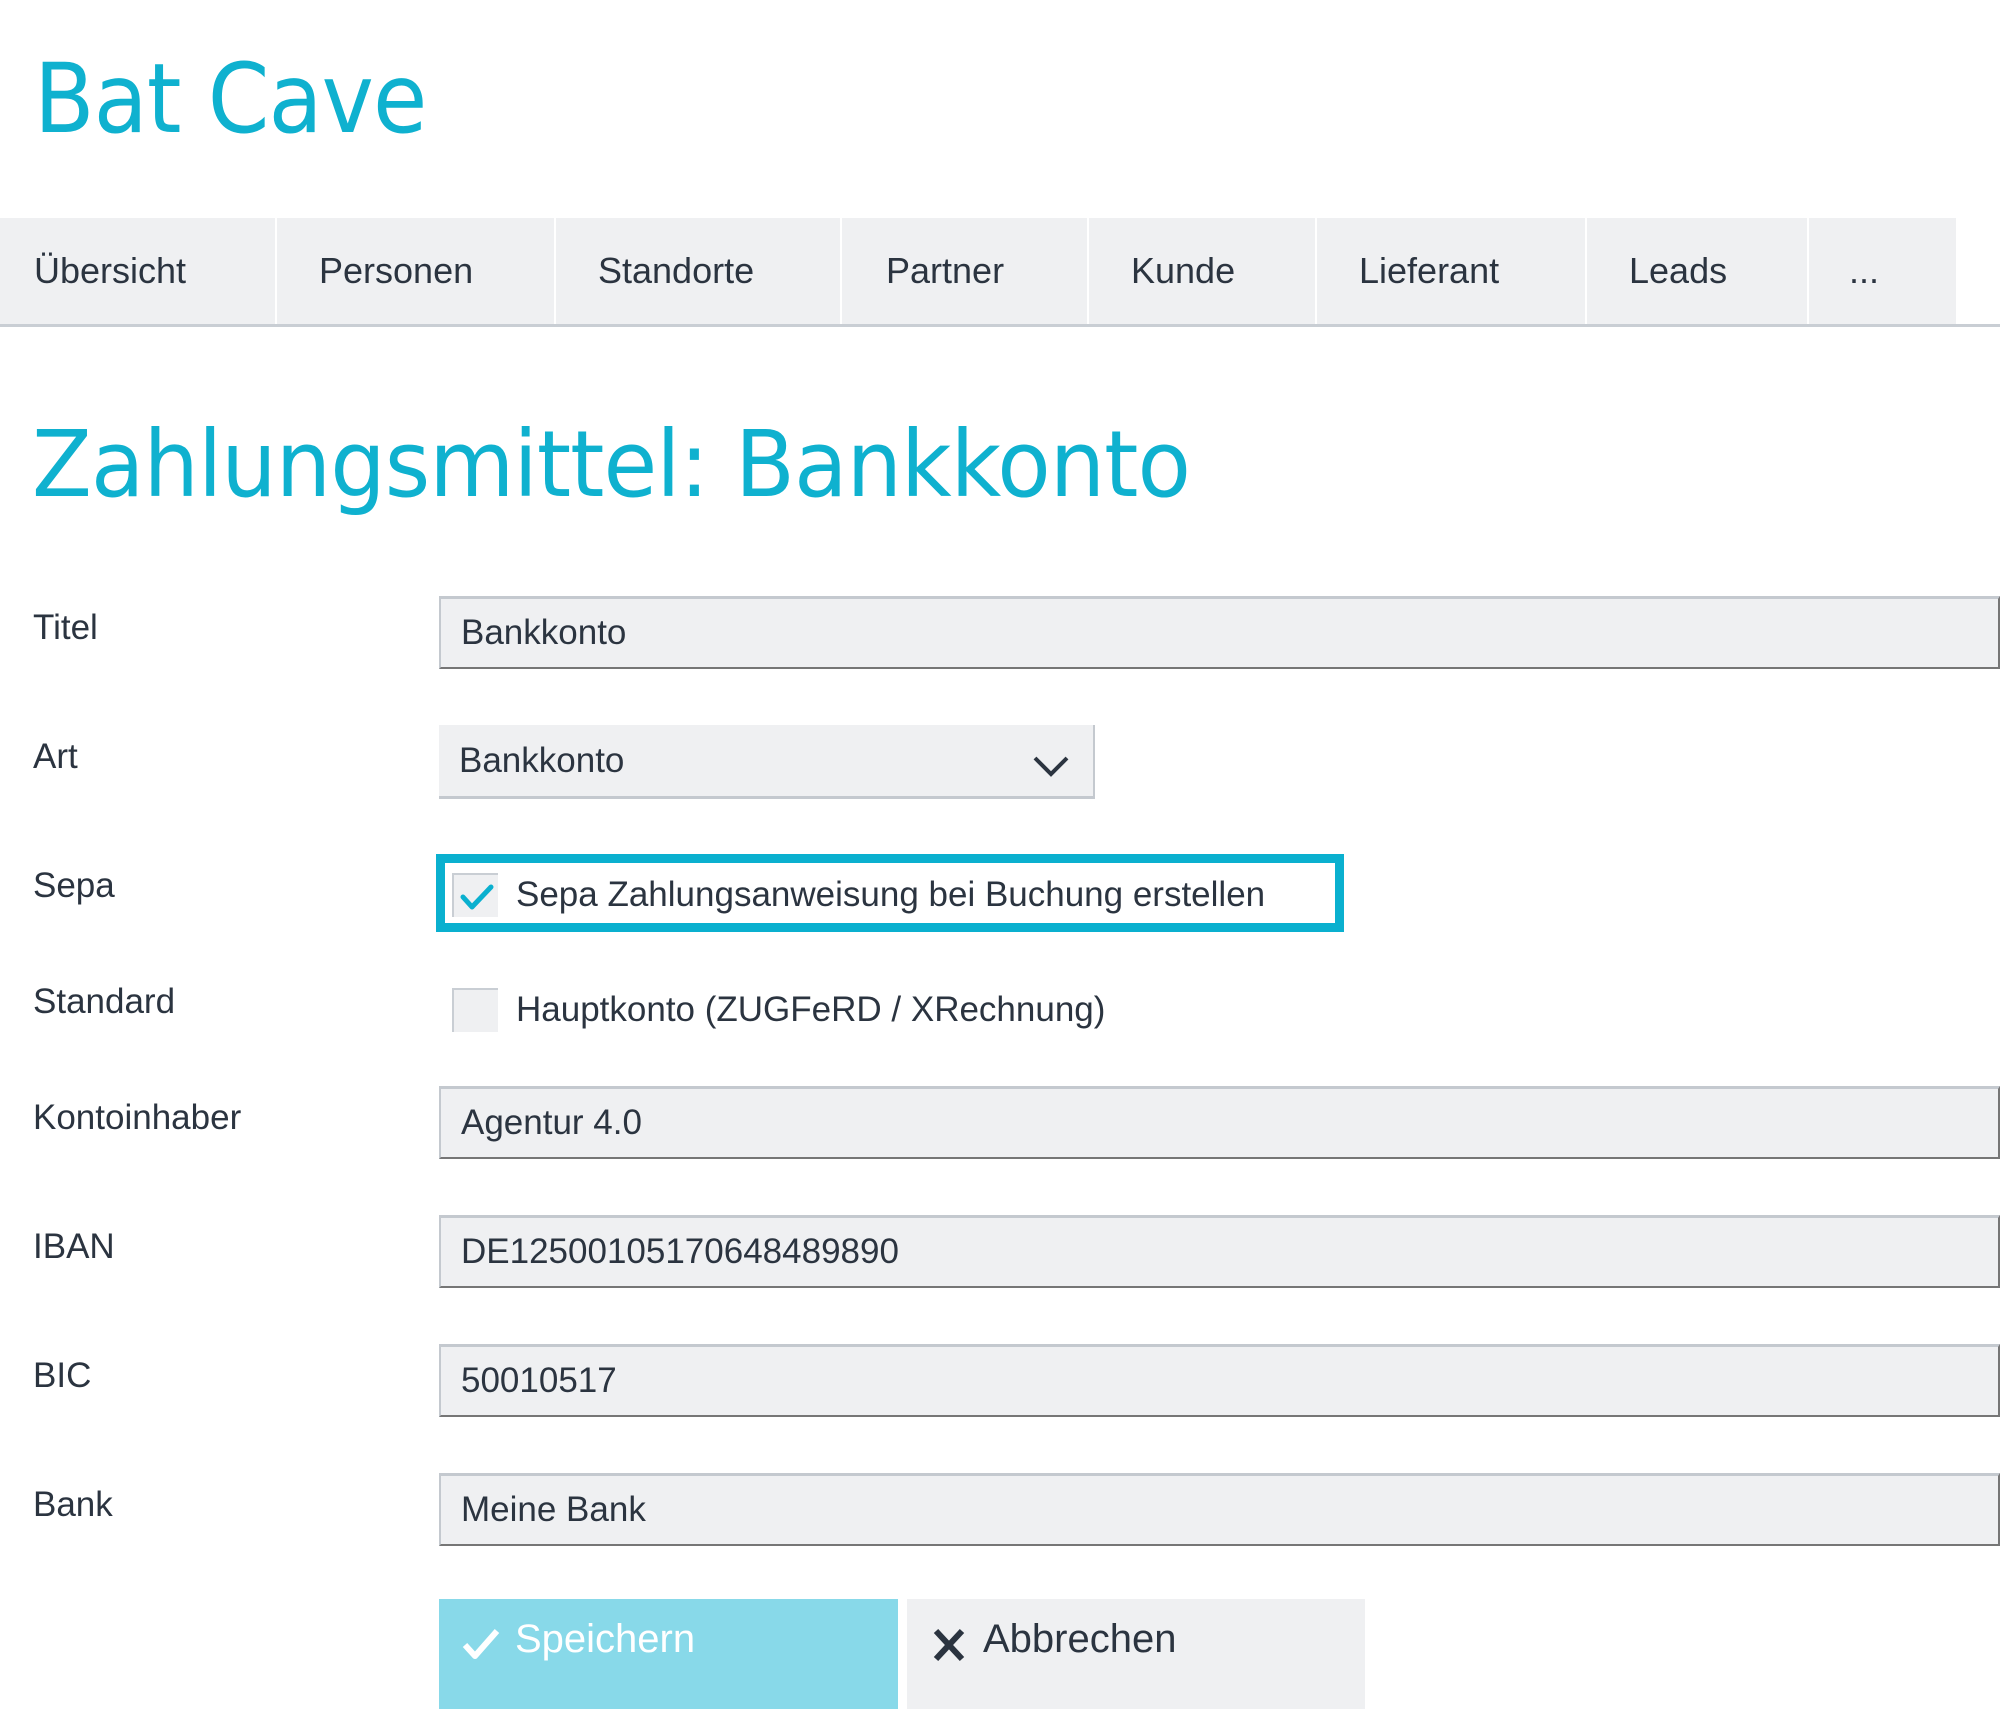 The image size is (2000, 1719). Describe the element at coordinates (65, 627) in the screenshot. I see `titel-label: Titel` at that location.